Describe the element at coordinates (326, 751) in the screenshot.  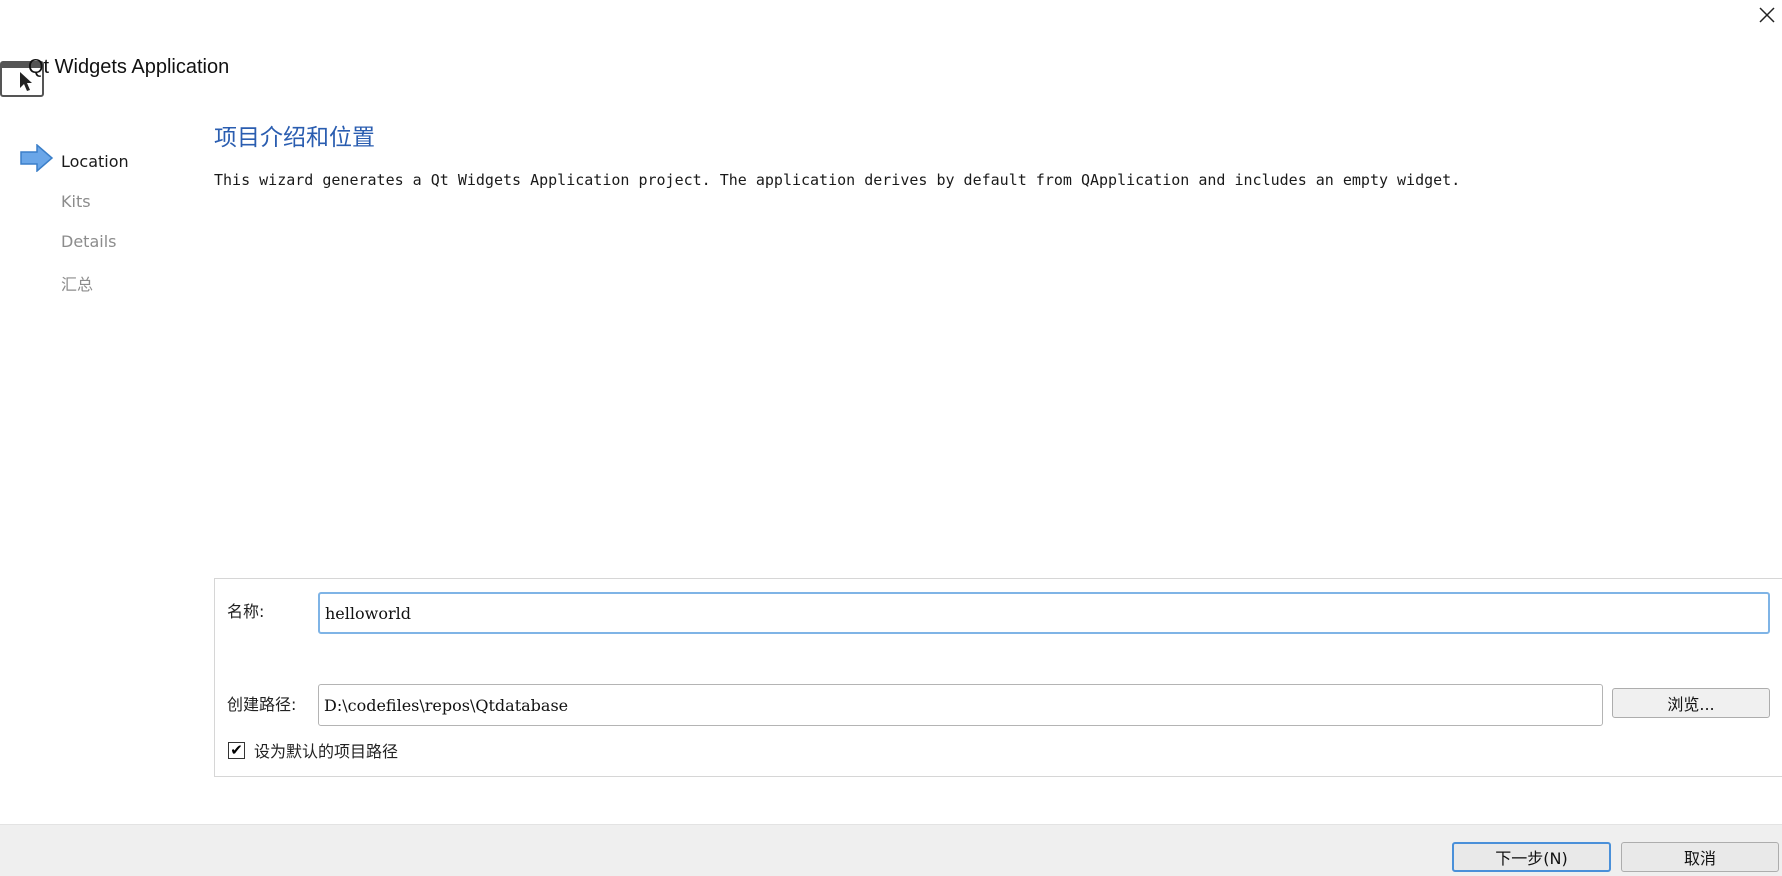
I see `default-path-label: 设为默认的项目路径` at that location.